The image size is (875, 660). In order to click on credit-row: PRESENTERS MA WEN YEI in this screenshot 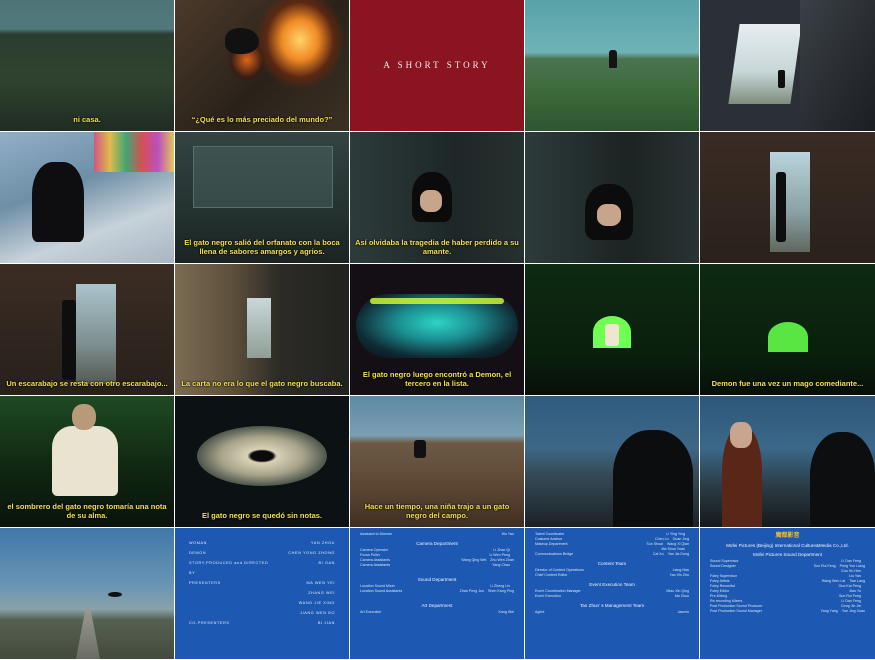, I will do `click(262, 583)`.